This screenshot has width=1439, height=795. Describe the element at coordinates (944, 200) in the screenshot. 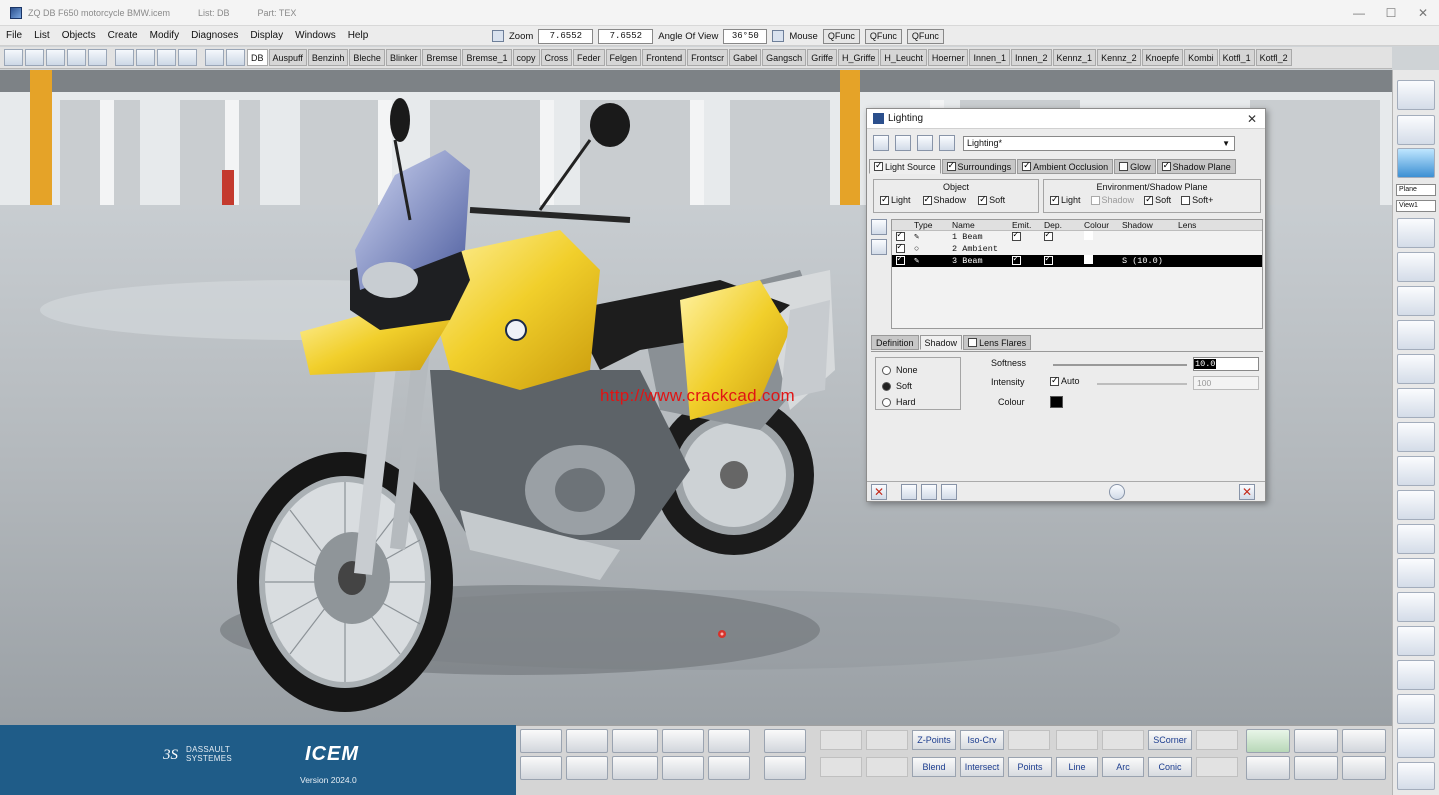

I see `object-shadow-option: Shadow` at that location.